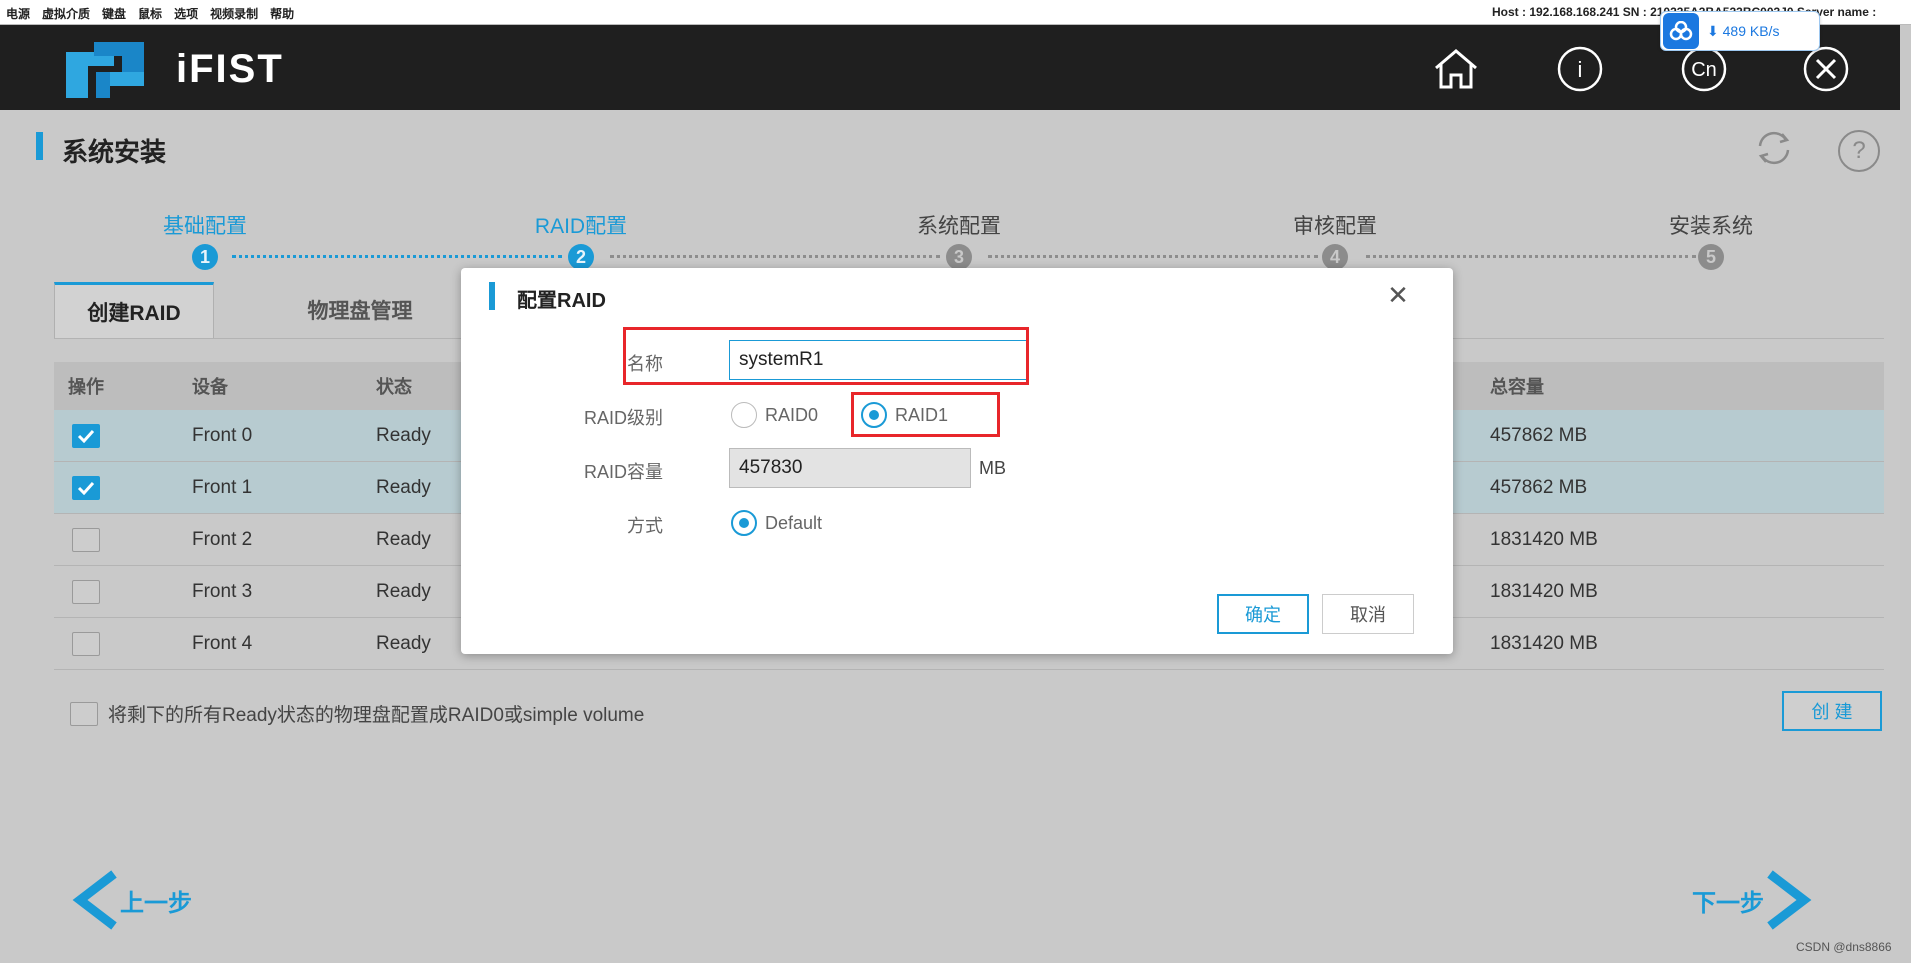  I want to click on language-icon: Cn, so click(1704, 69).